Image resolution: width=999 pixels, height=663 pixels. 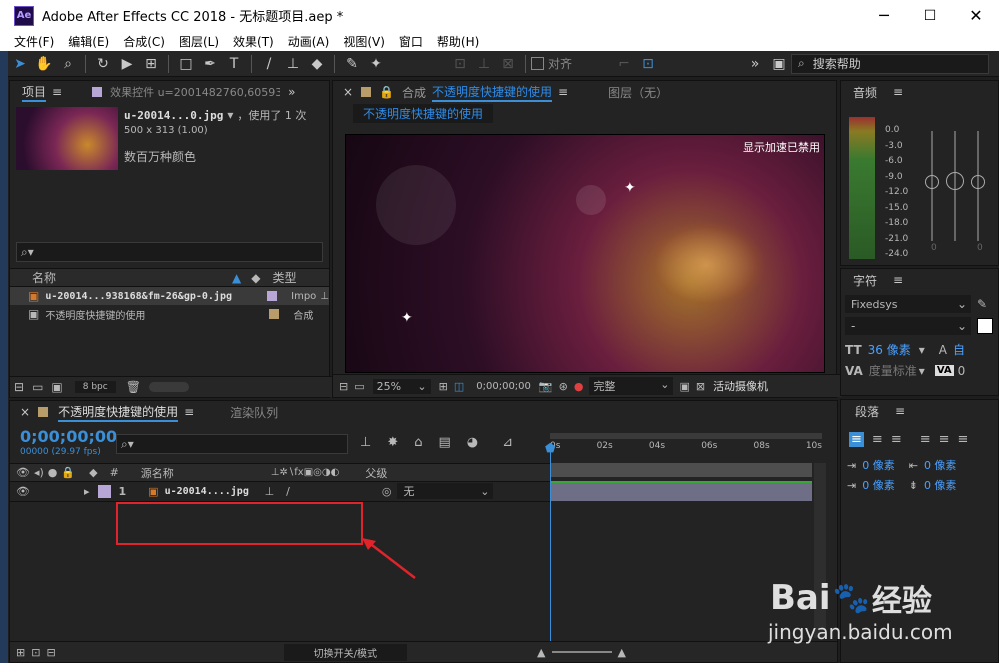 What do you see at coordinates (779, 64) in the screenshot?
I see `workspace-icon: ▣` at bounding box center [779, 64].